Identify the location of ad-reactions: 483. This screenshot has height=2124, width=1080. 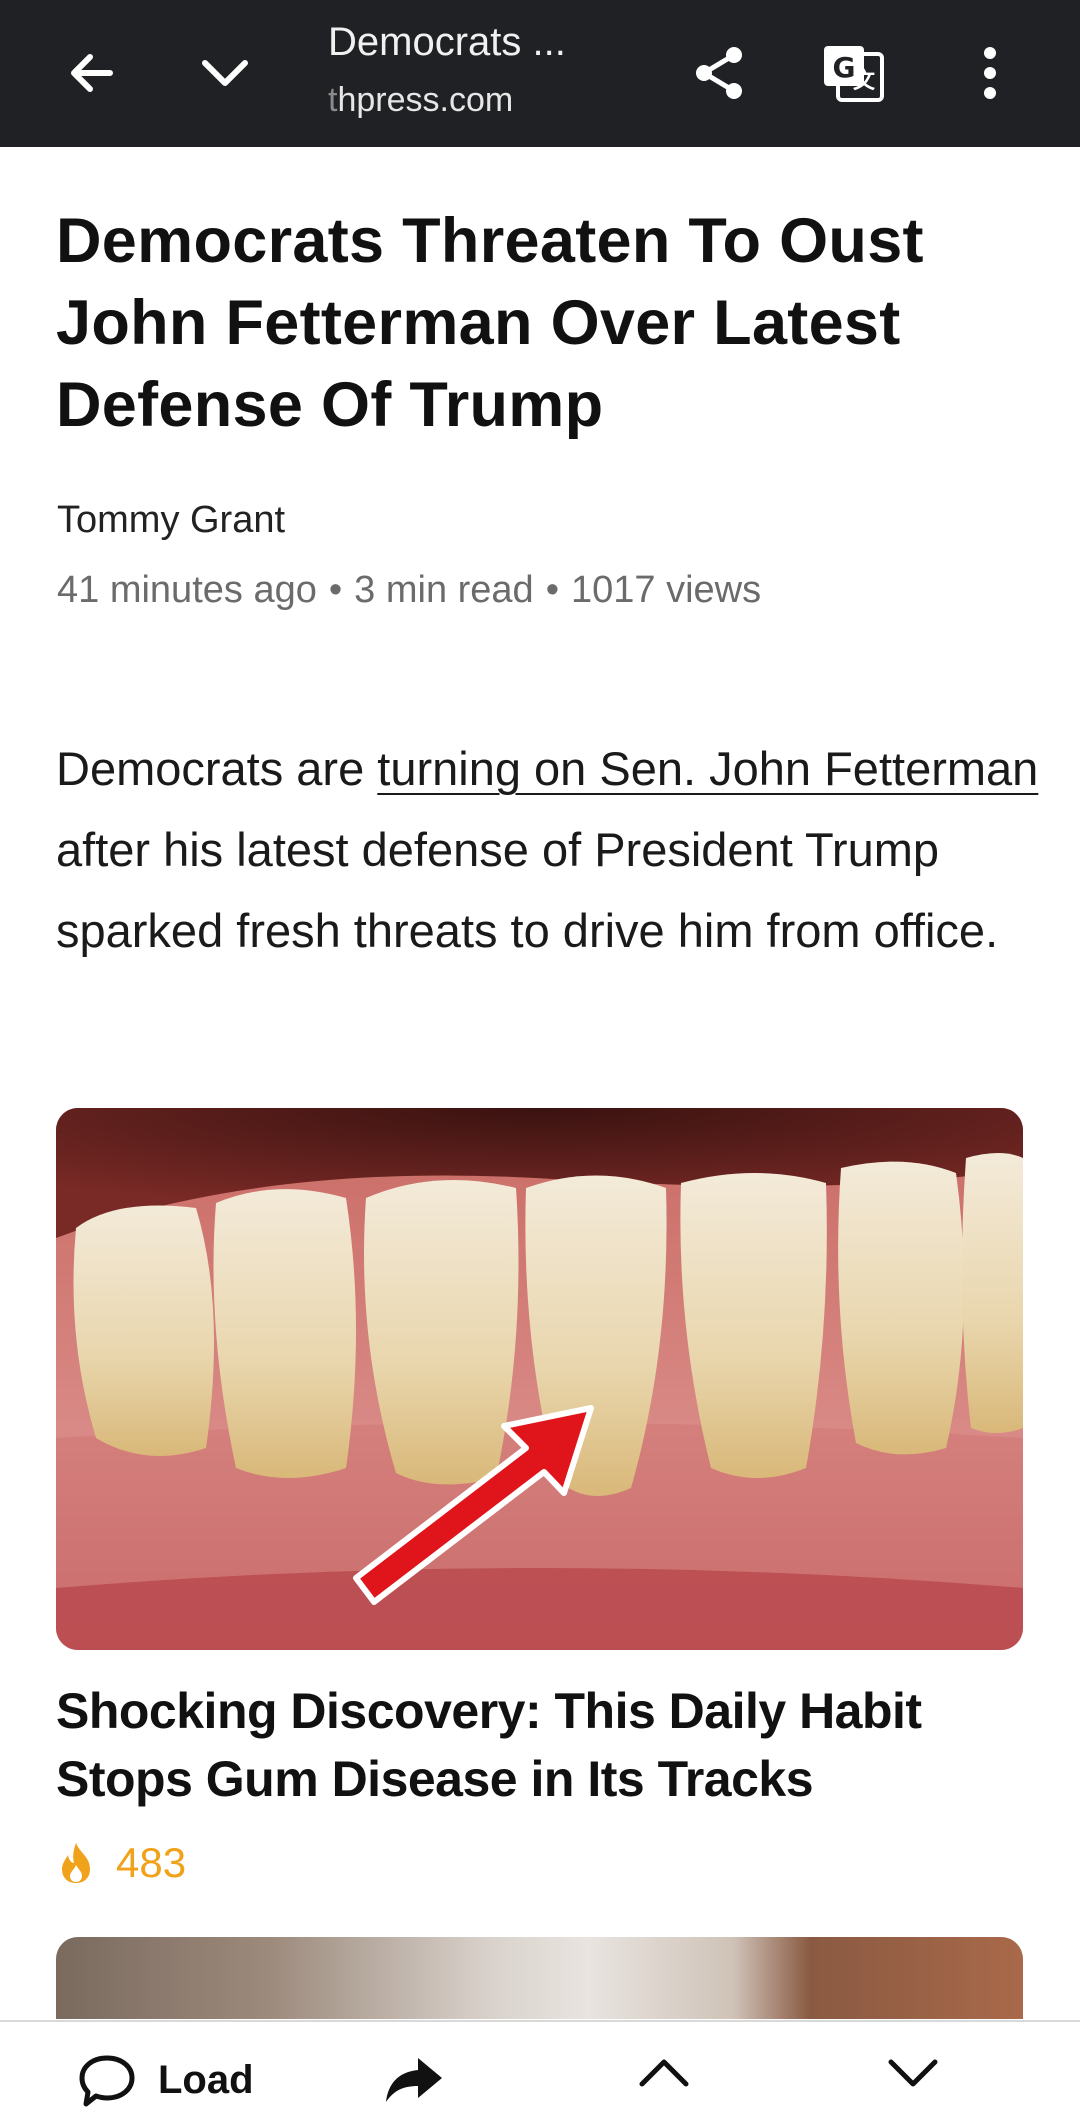
(122, 1863).